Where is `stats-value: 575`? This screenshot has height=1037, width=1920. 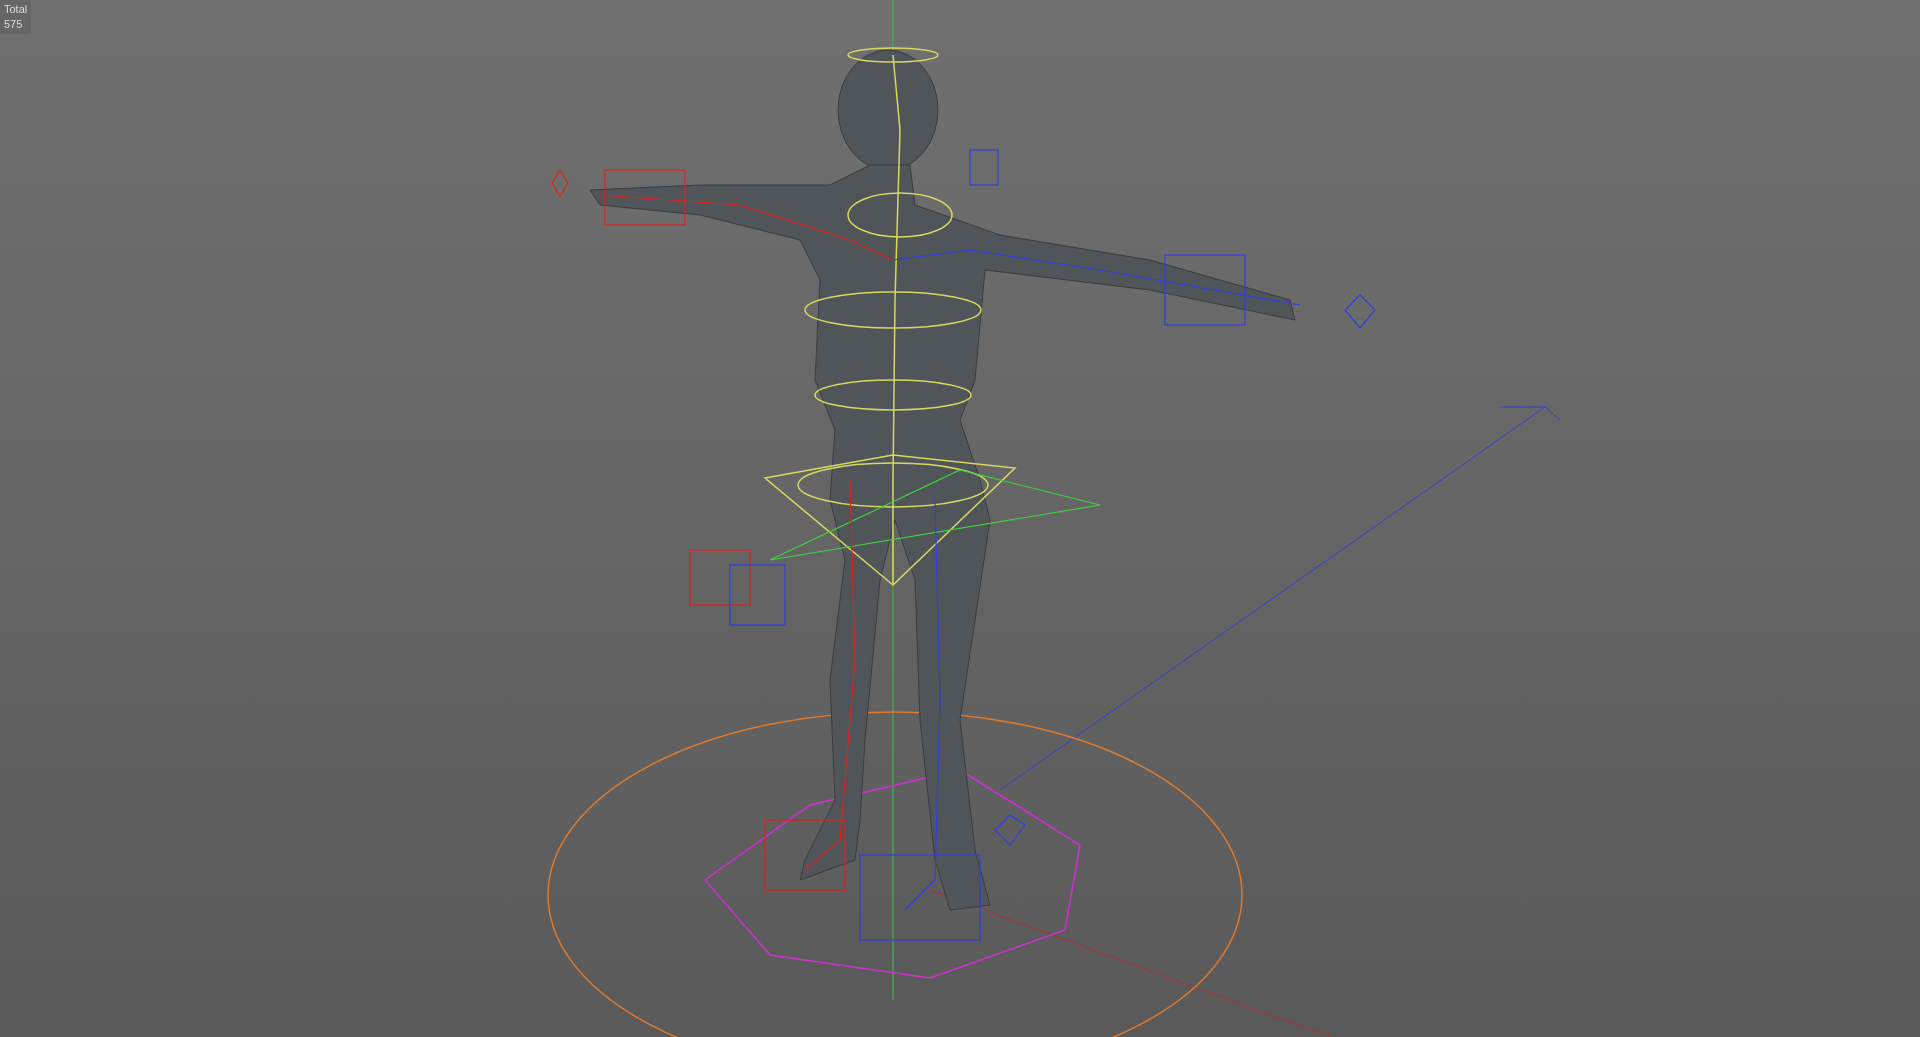 stats-value: 575 is located at coordinates (14, 24).